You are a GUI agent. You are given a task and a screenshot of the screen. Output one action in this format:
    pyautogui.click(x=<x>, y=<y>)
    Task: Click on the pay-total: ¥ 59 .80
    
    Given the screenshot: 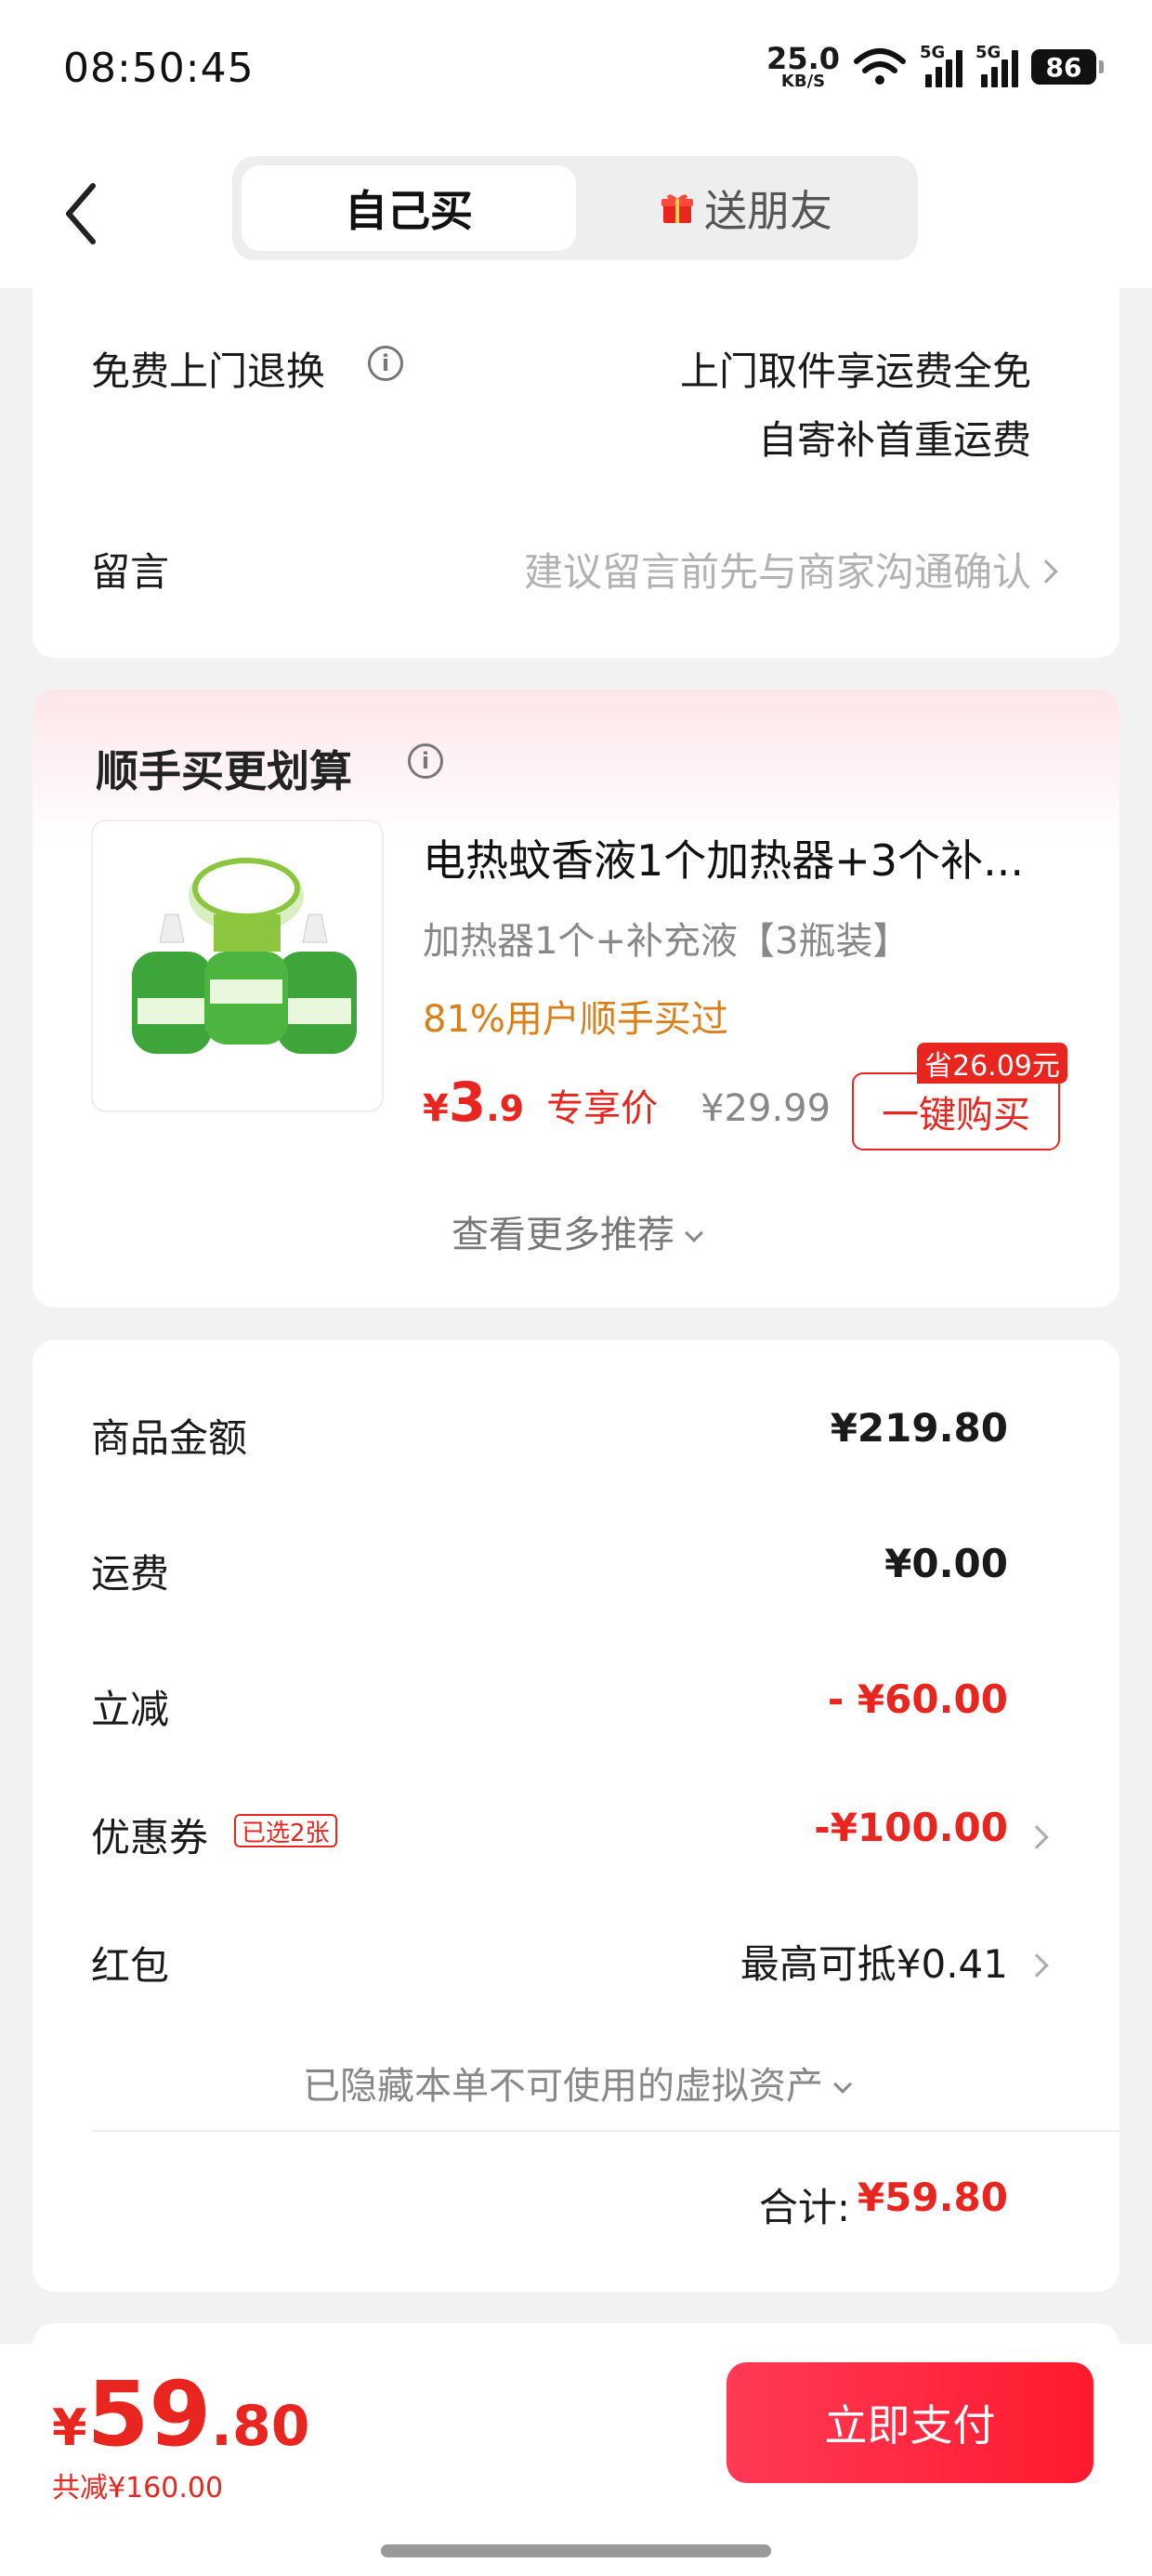 What is the action you would take?
    pyautogui.click(x=180, y=2414)
    